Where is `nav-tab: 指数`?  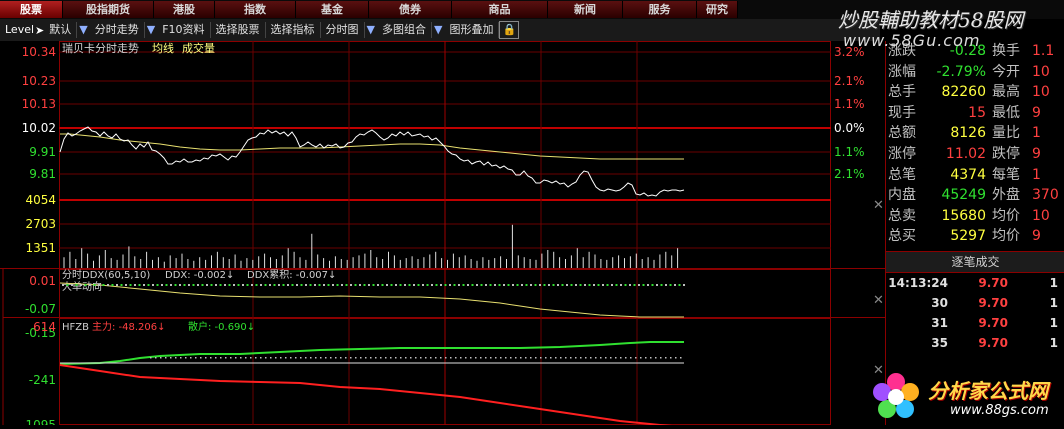 nav-tab: 指数 is located at coordinates (255, 9).